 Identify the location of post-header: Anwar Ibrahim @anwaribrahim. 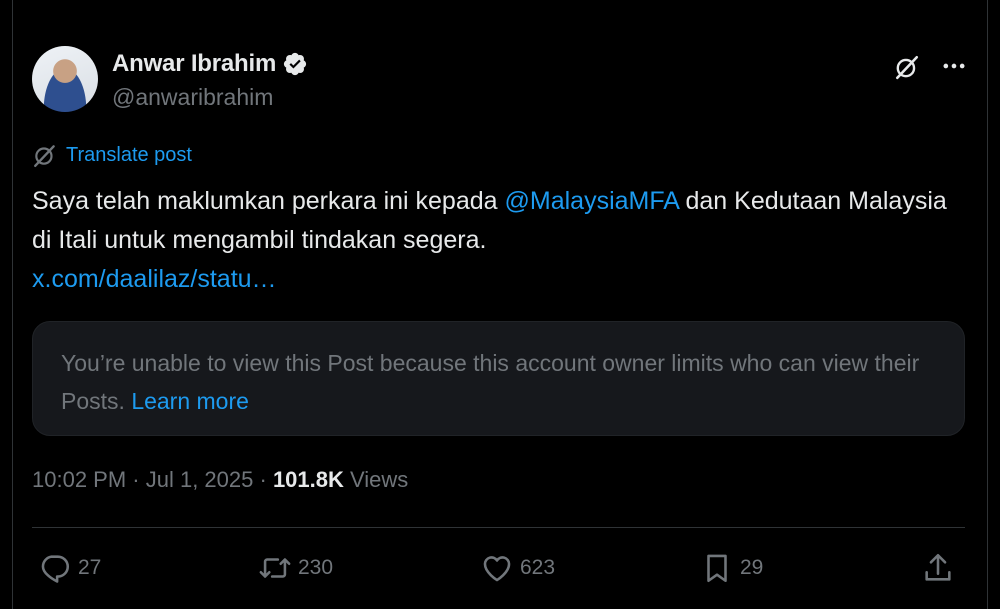
(500, 79).